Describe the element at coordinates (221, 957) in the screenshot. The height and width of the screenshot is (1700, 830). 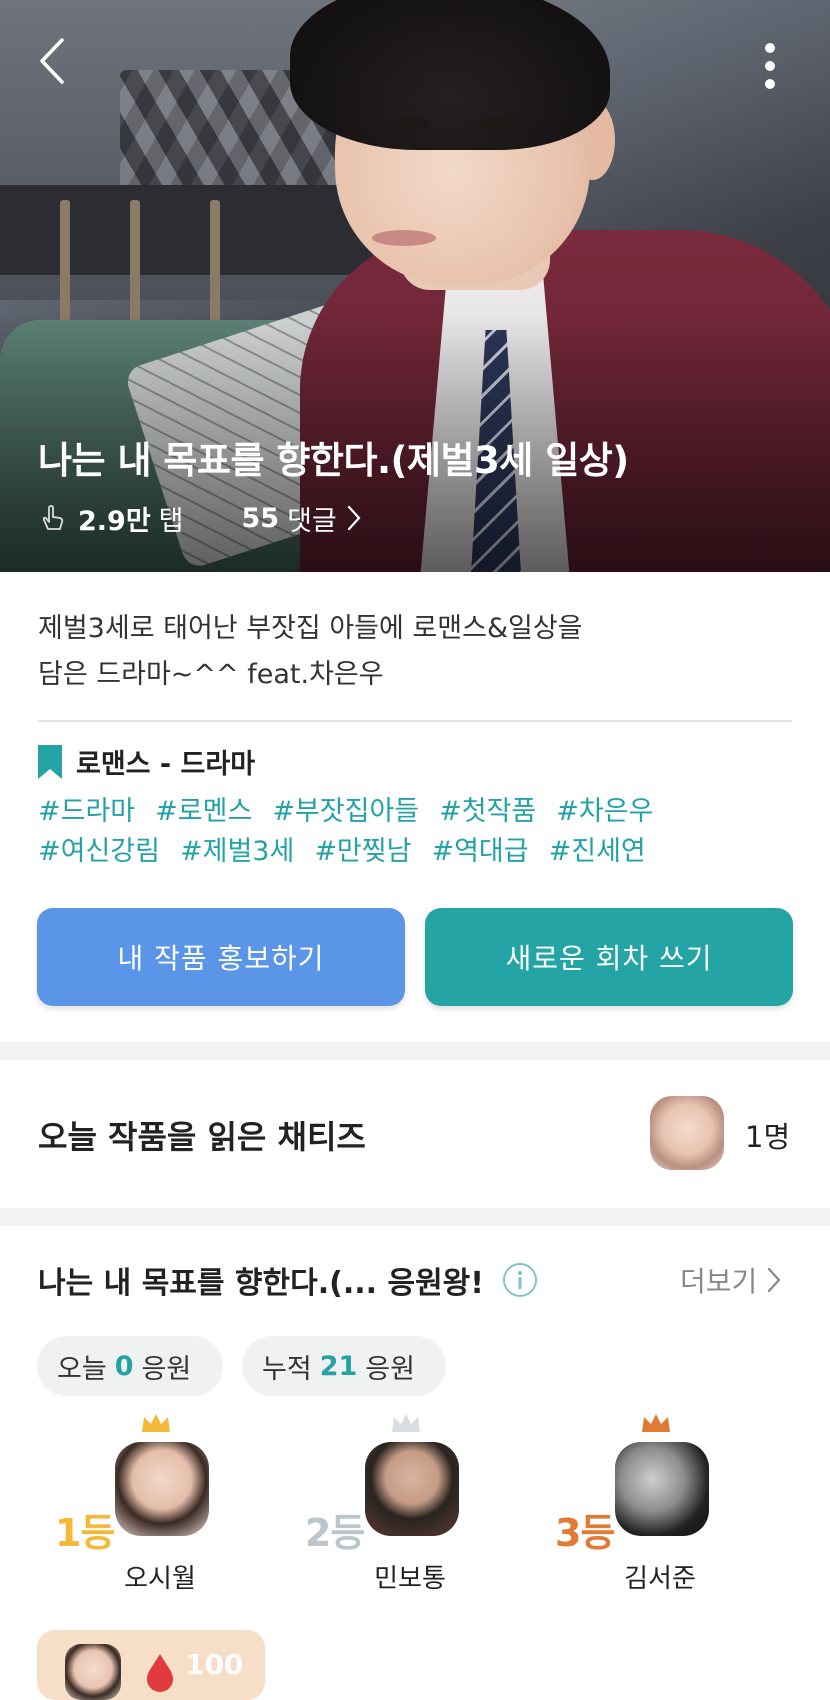
I see `promote-work-button: 내 작품 홍보하기` at that location.